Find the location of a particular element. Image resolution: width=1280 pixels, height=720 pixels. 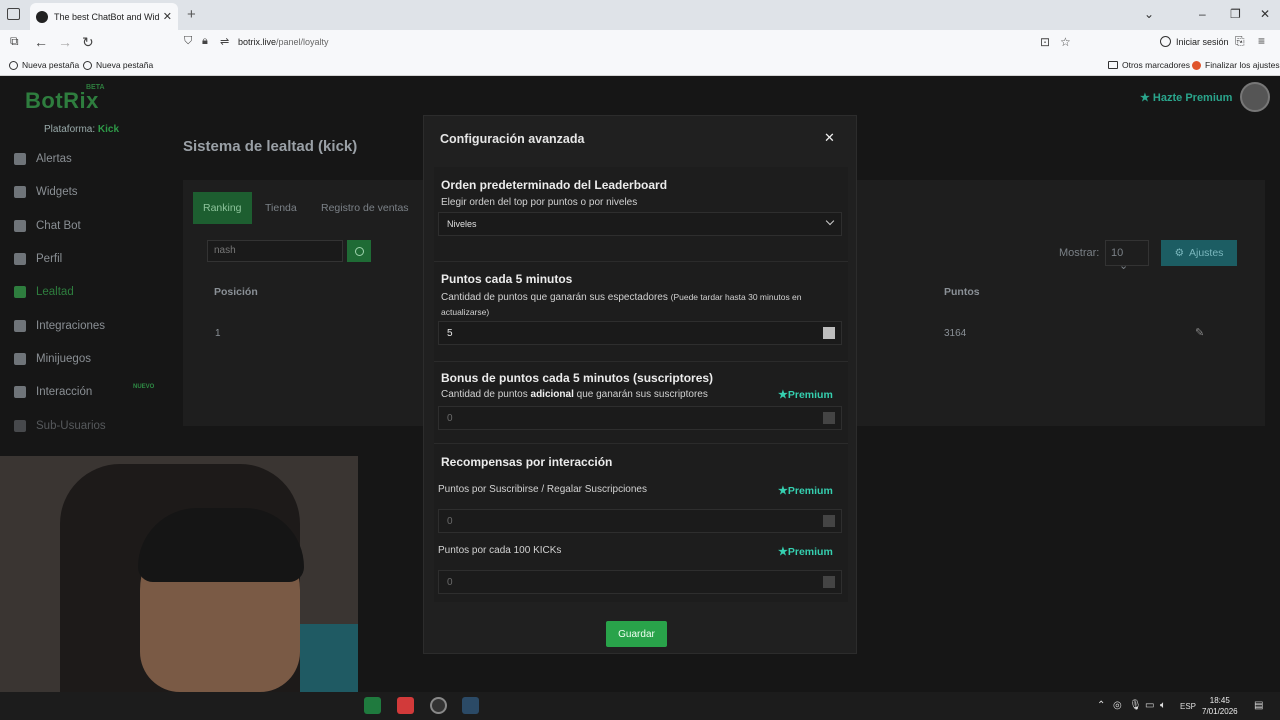

bell-icon is located at coordinates (20, 159).